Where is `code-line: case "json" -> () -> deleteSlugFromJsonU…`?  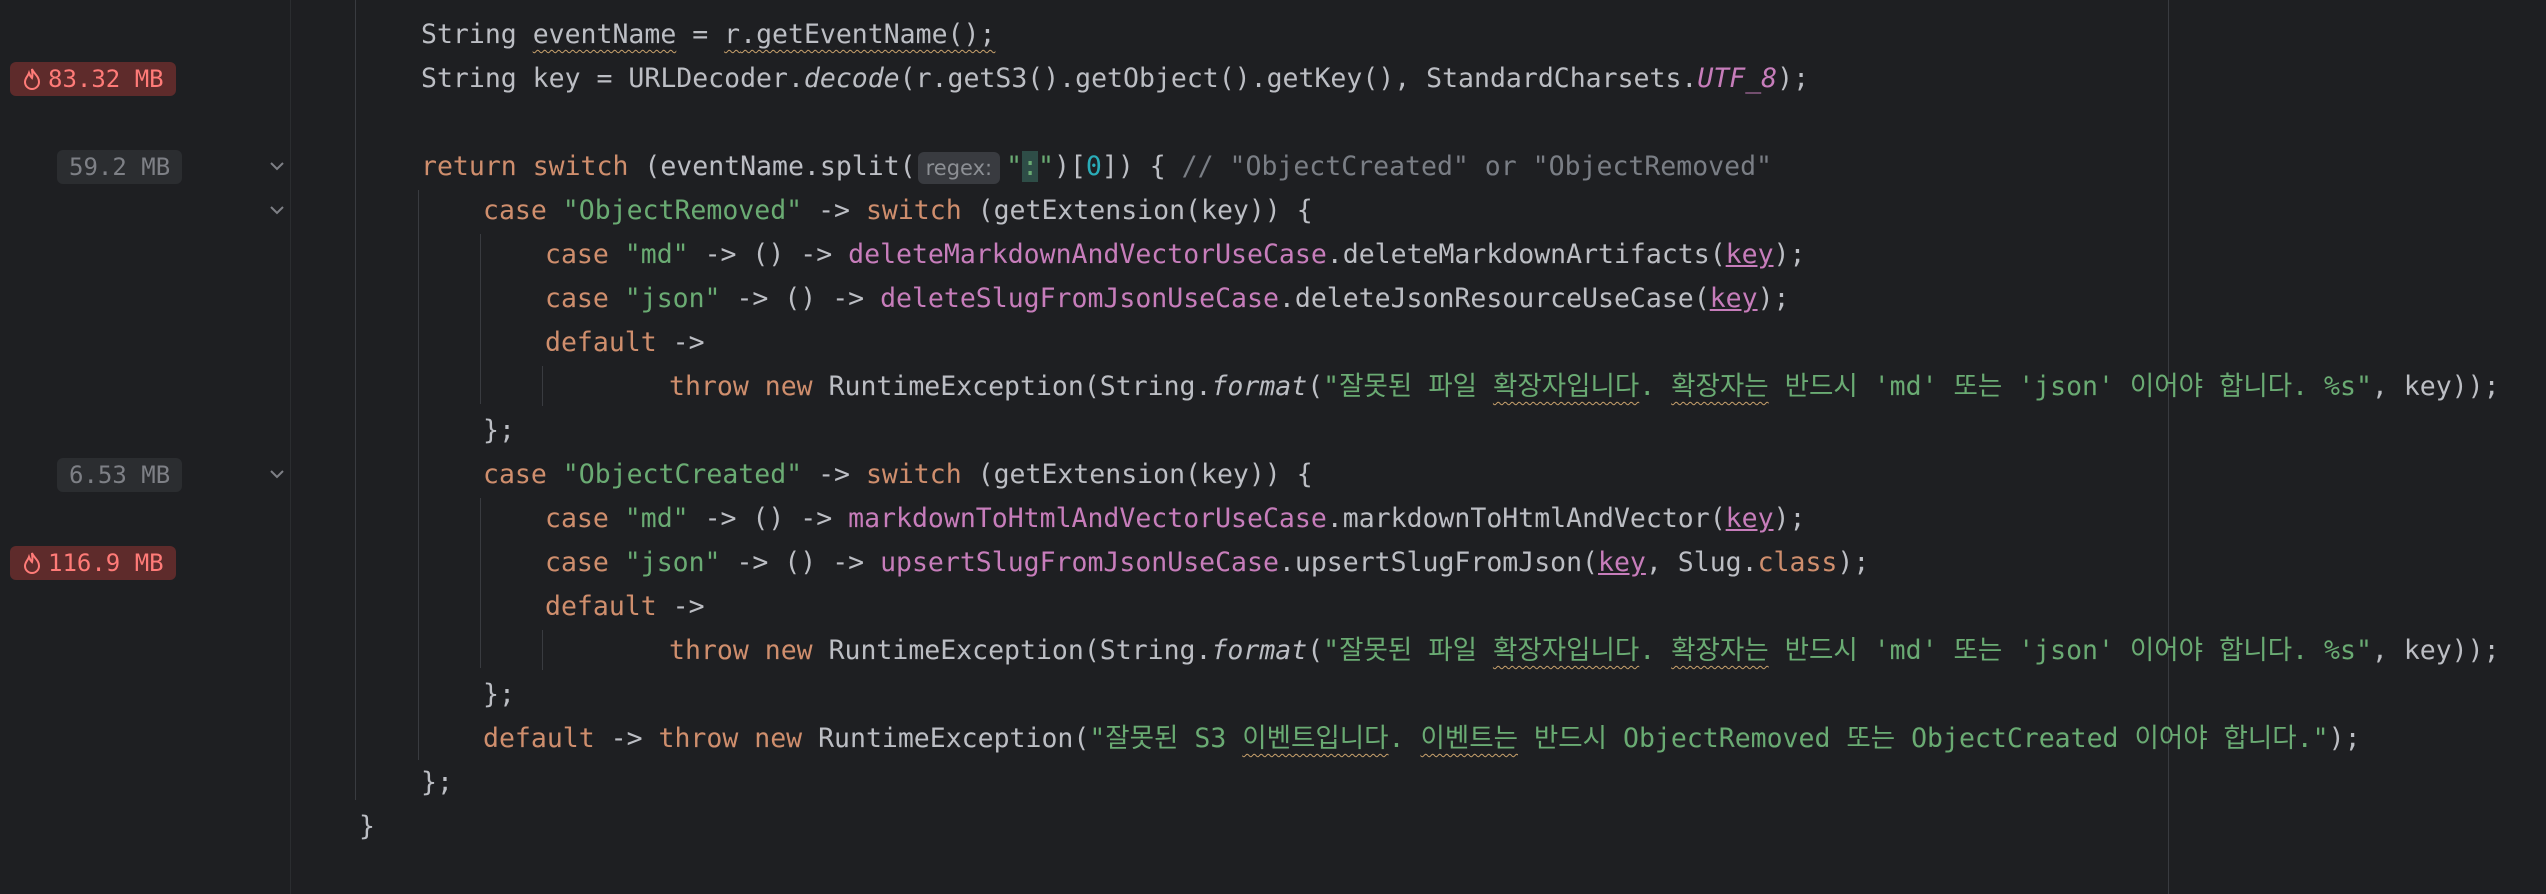
code-line: case "json" -> () -> deleteSlugFromJsonU… is located at coordinates (1167, 298).